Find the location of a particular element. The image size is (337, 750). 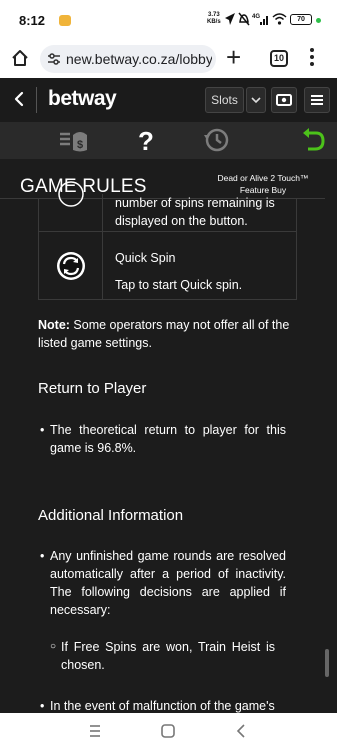

network-speed-unit: KB/s is located at coordinates (214, 22).